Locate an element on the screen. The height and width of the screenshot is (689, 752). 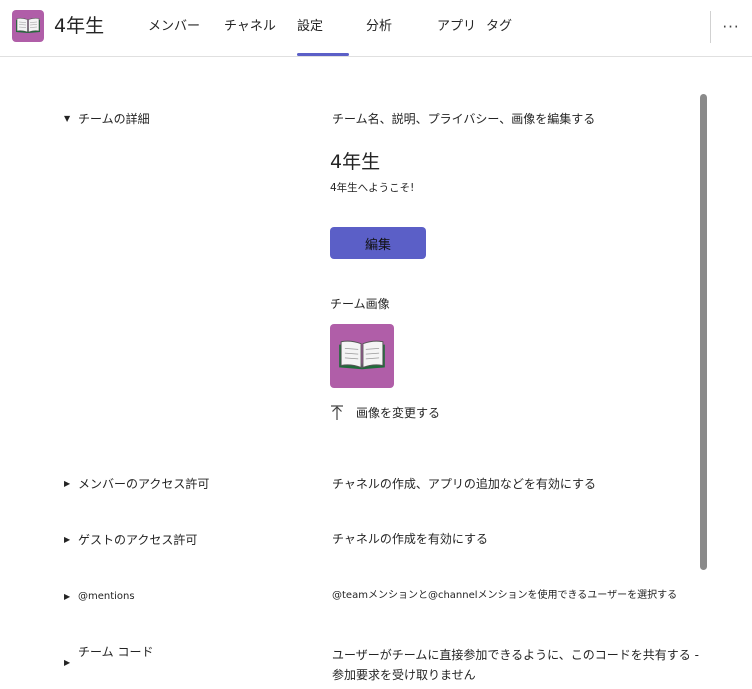
section-mentions-toggle: ▶ @mentions is located at coordinates (99, 597).